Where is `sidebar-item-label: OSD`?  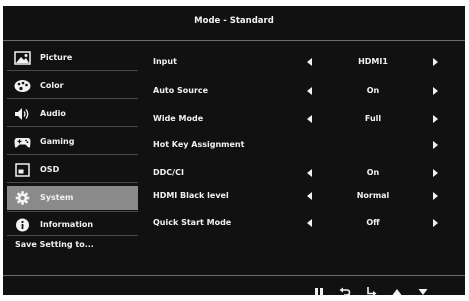
sidebar-item-label: OSD is located at coordinates (50, 169).